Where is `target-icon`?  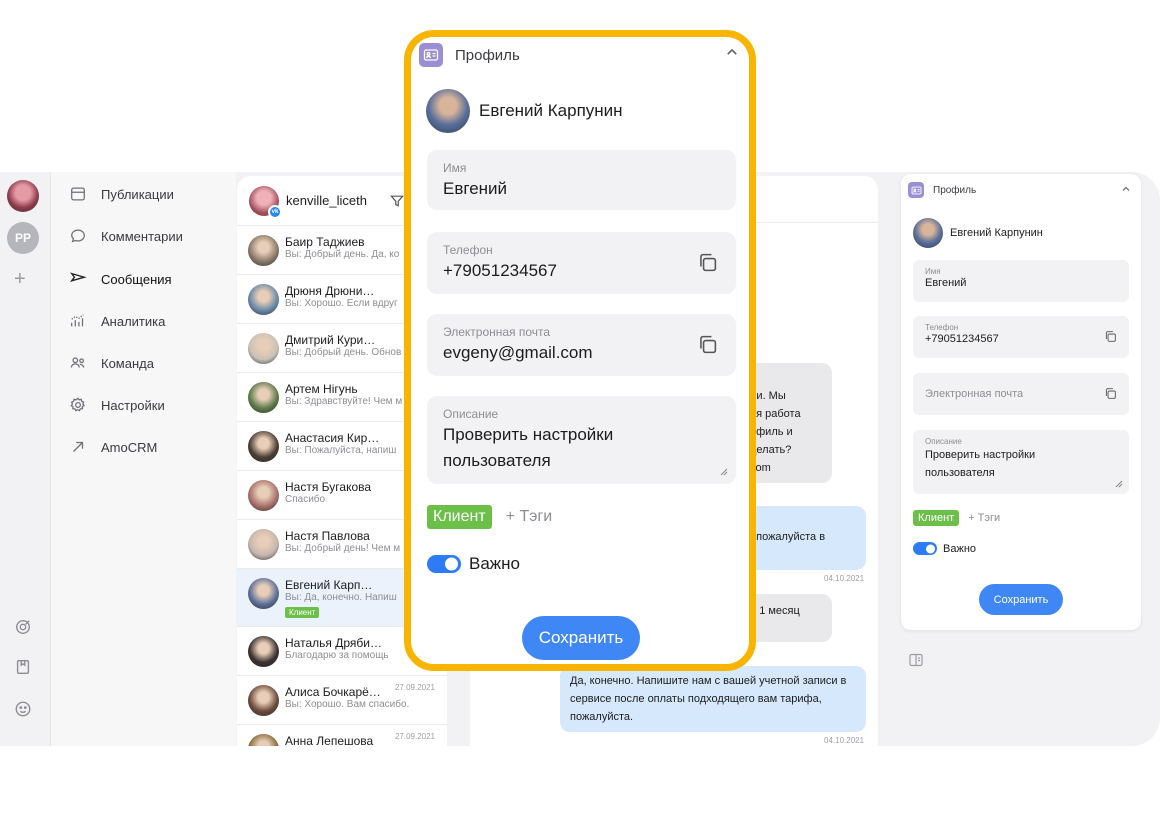
target-icon is located at coordinates (23, 627).